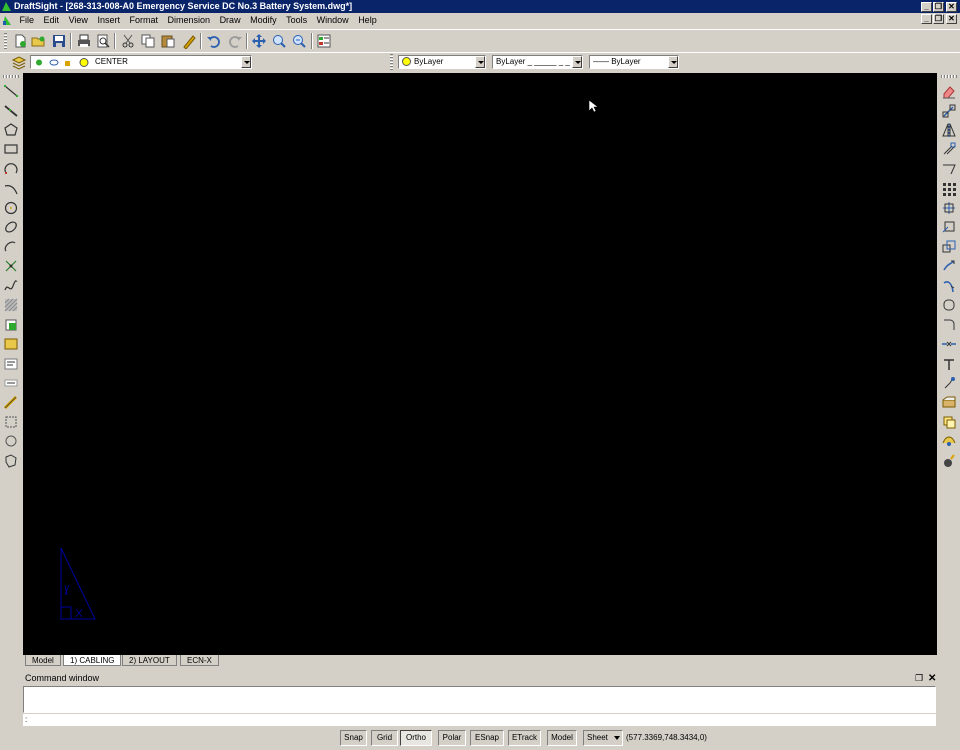 This screenshot has height=750, width=960. What do you see at coordinates (11, 227) in the screenshot?
I see `ellipse-icon` at bounding box center [11, 227].